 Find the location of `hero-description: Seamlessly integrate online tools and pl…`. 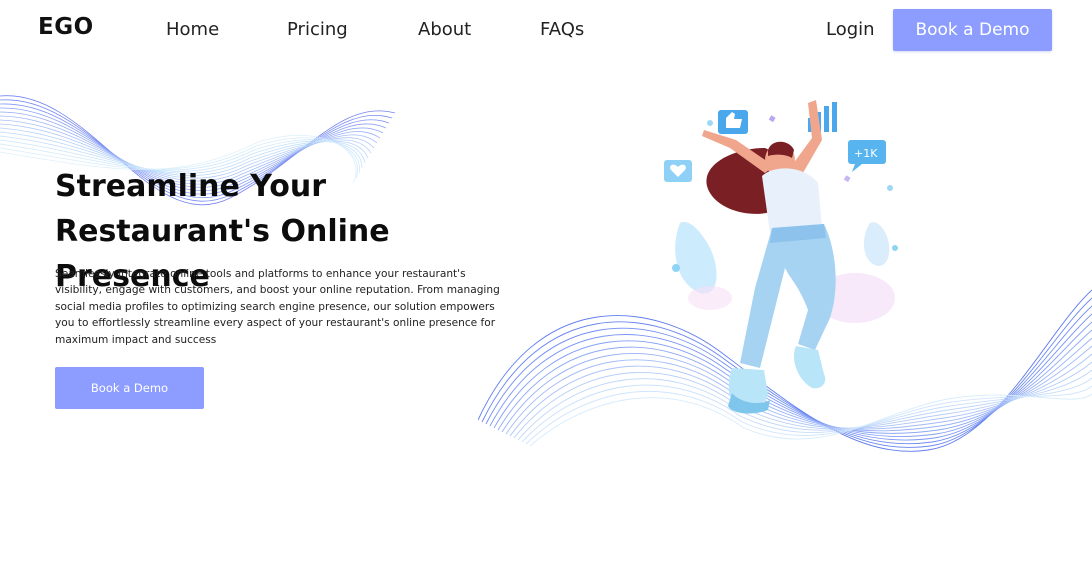

hero-description: Seamlessly integrate online tools and pl… is located at coordinates (277, 307).